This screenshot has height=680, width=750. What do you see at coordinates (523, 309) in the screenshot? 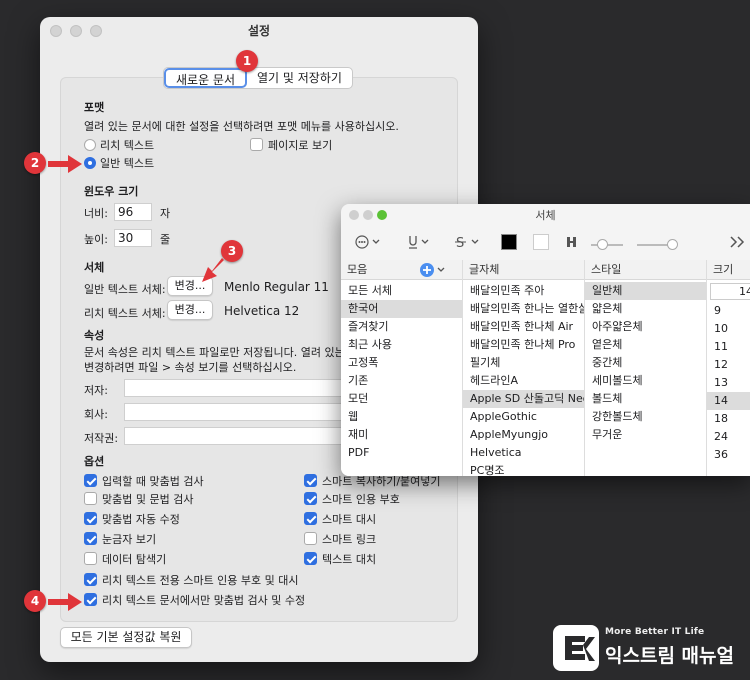
I see `font-family-item: 배달의민족 한나는 열한살` at bounding box center [523, 309].